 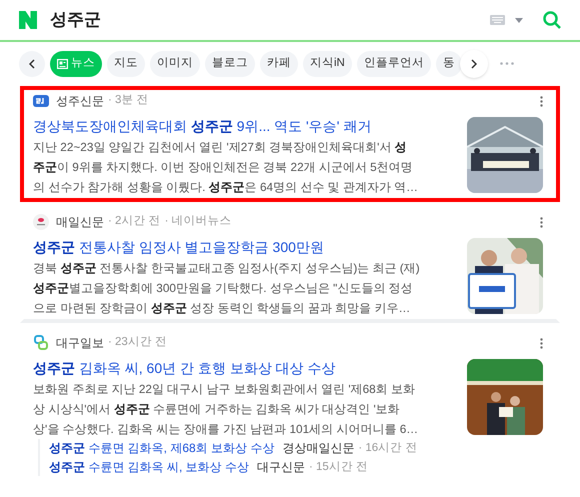 I want to click on tab: 지도, so click(x=126, y=64).